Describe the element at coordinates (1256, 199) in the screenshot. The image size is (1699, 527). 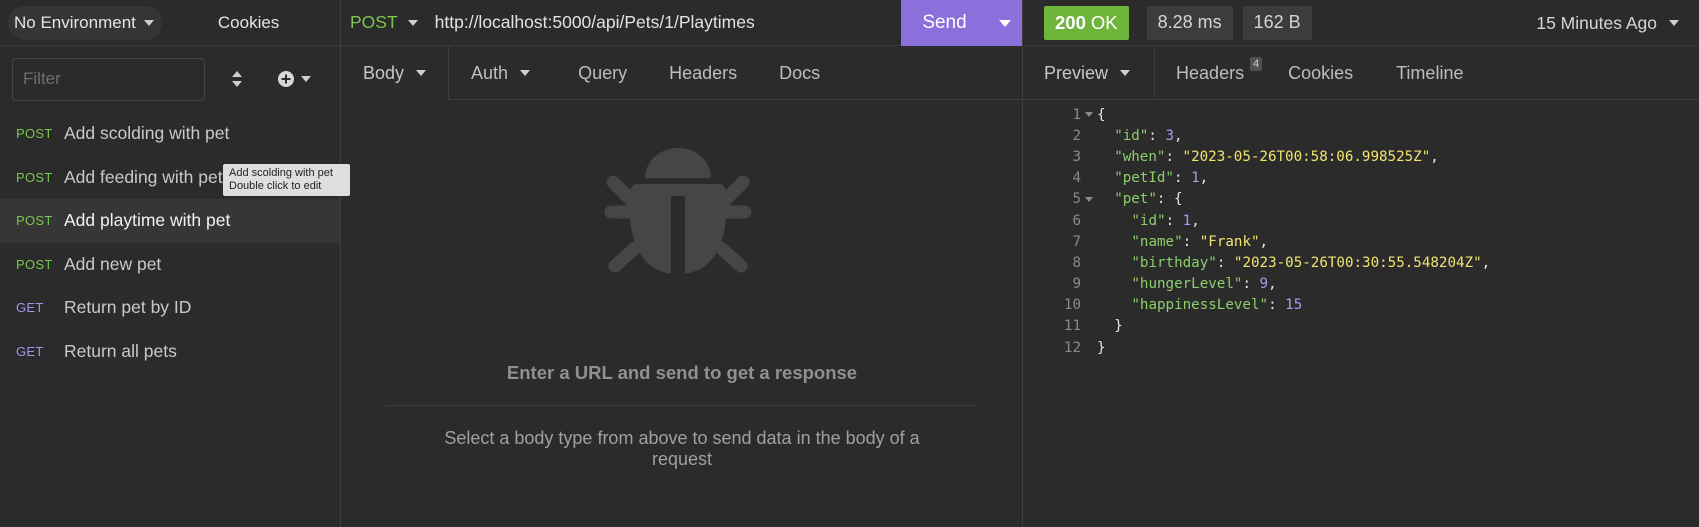
I see `code-line: 5 "pet": {` at that location.